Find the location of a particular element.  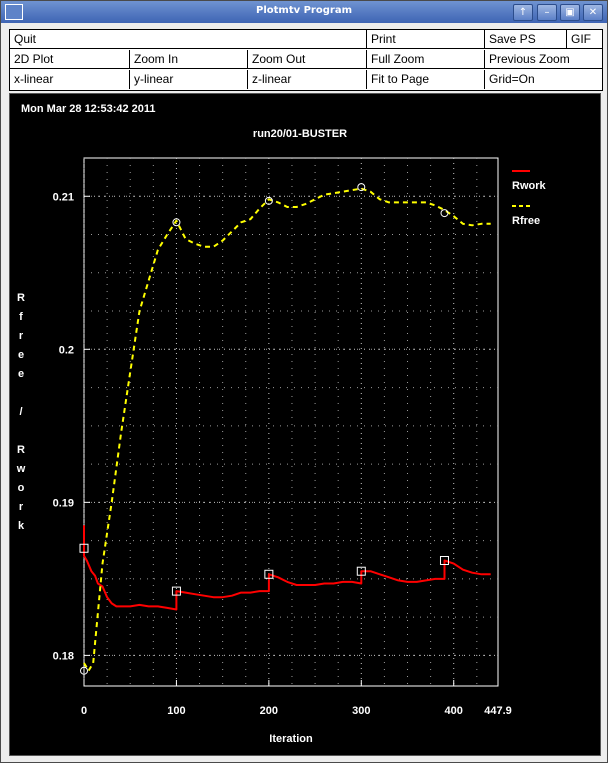

legend: Rwork Rfree is located at coordinates (529, 198).